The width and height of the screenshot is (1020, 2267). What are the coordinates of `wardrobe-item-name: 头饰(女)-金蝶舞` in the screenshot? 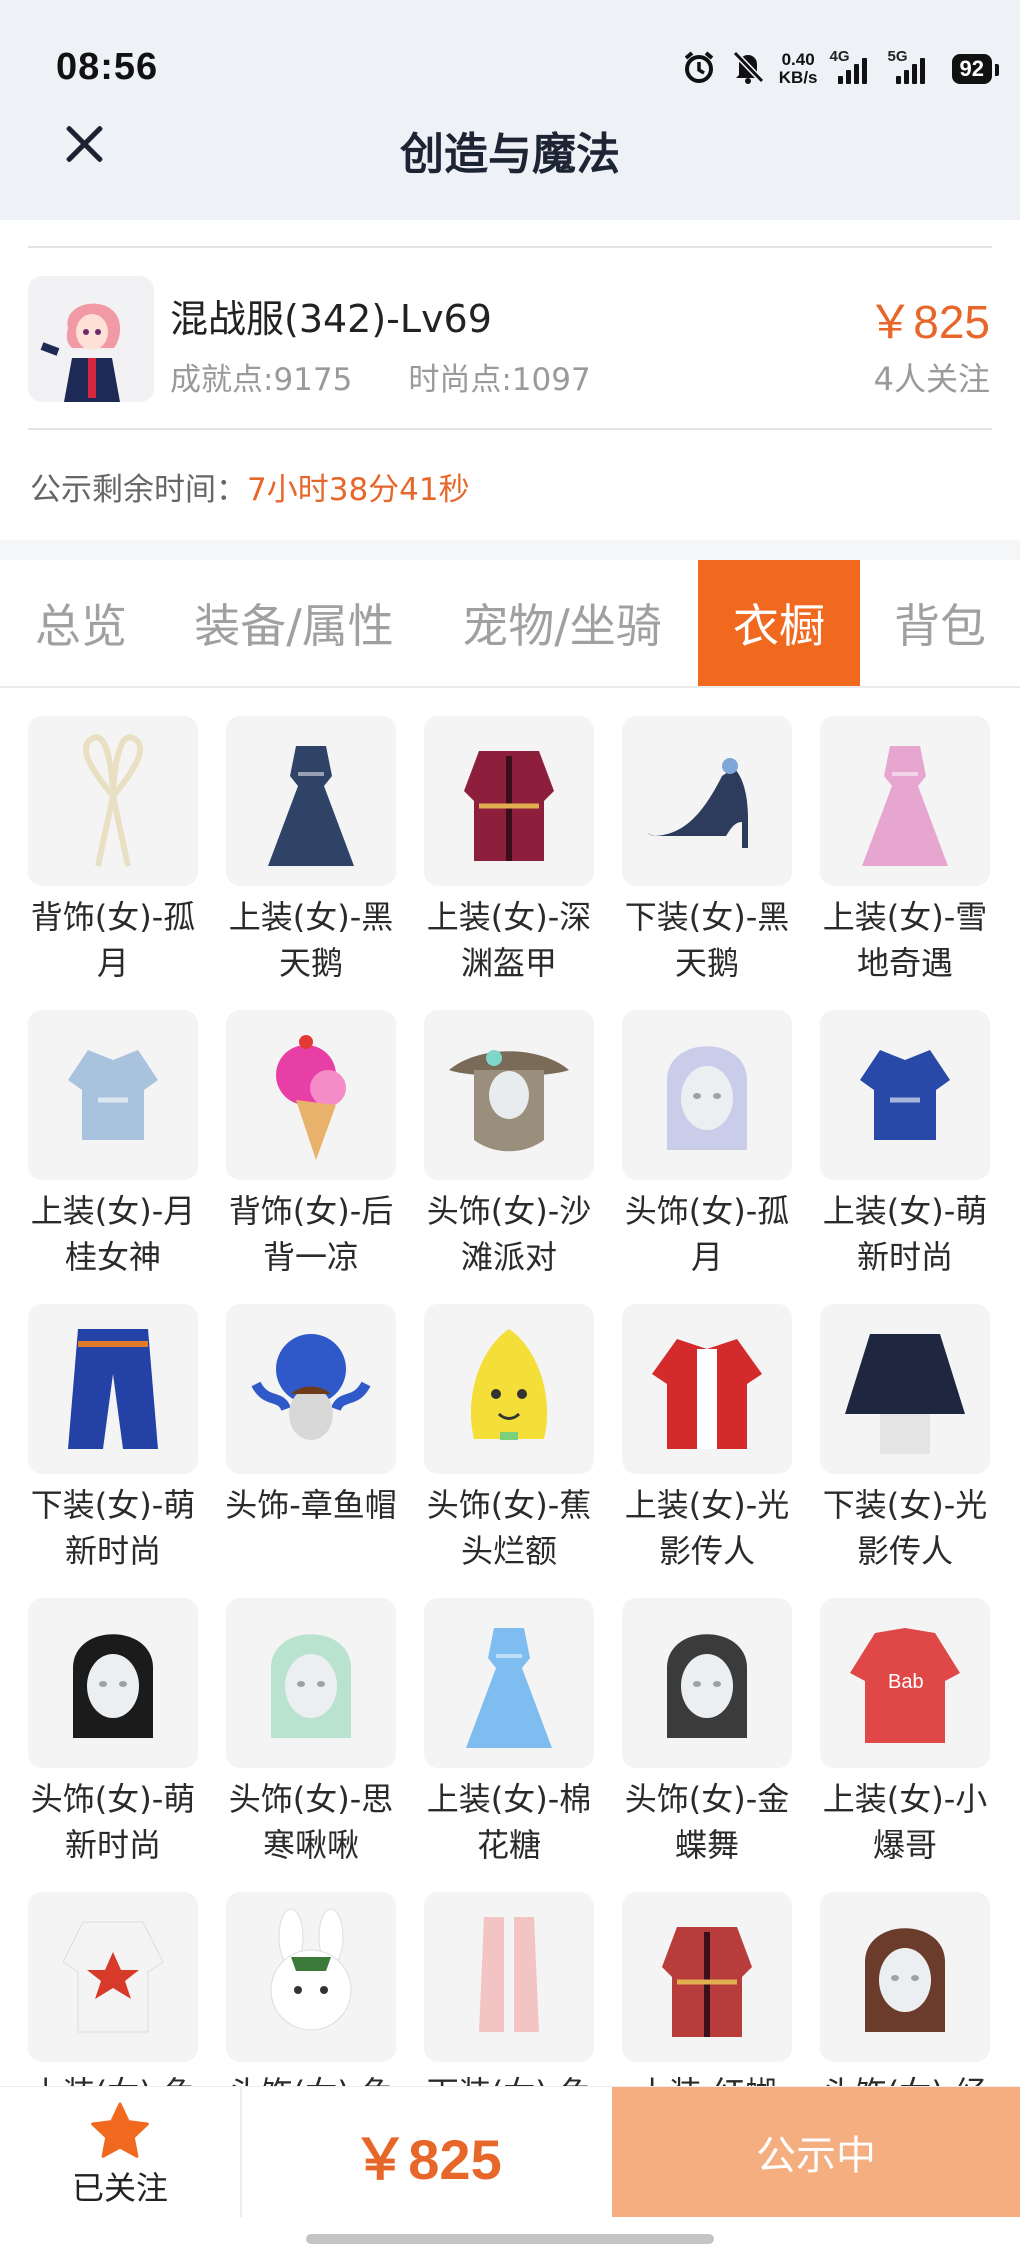 It's located at (707, 1822).